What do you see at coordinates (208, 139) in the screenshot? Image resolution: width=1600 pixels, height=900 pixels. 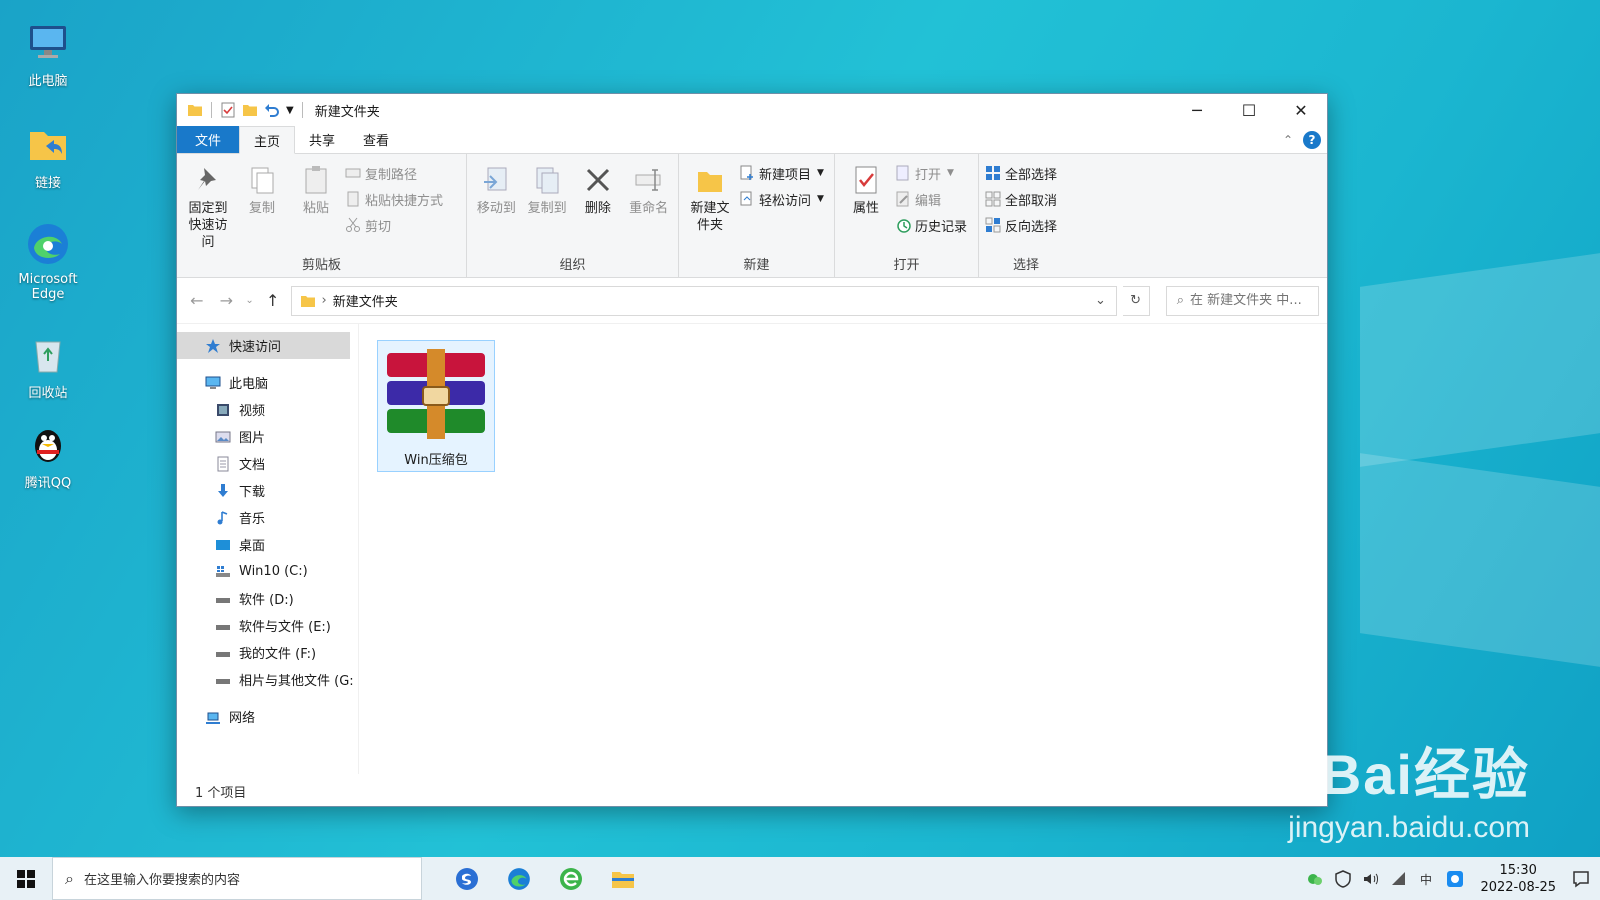 I see `tab-file: 文件` at bounding box center [208, 139].